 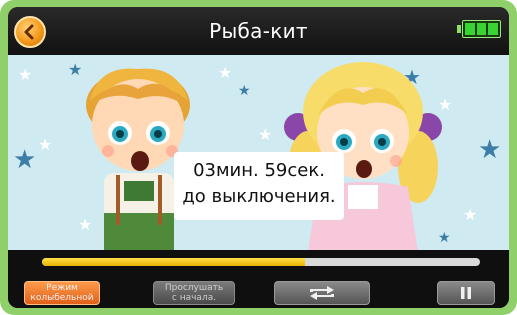 I want to click on restart-button: Прослушать с начала., so click(x=194, y=293).